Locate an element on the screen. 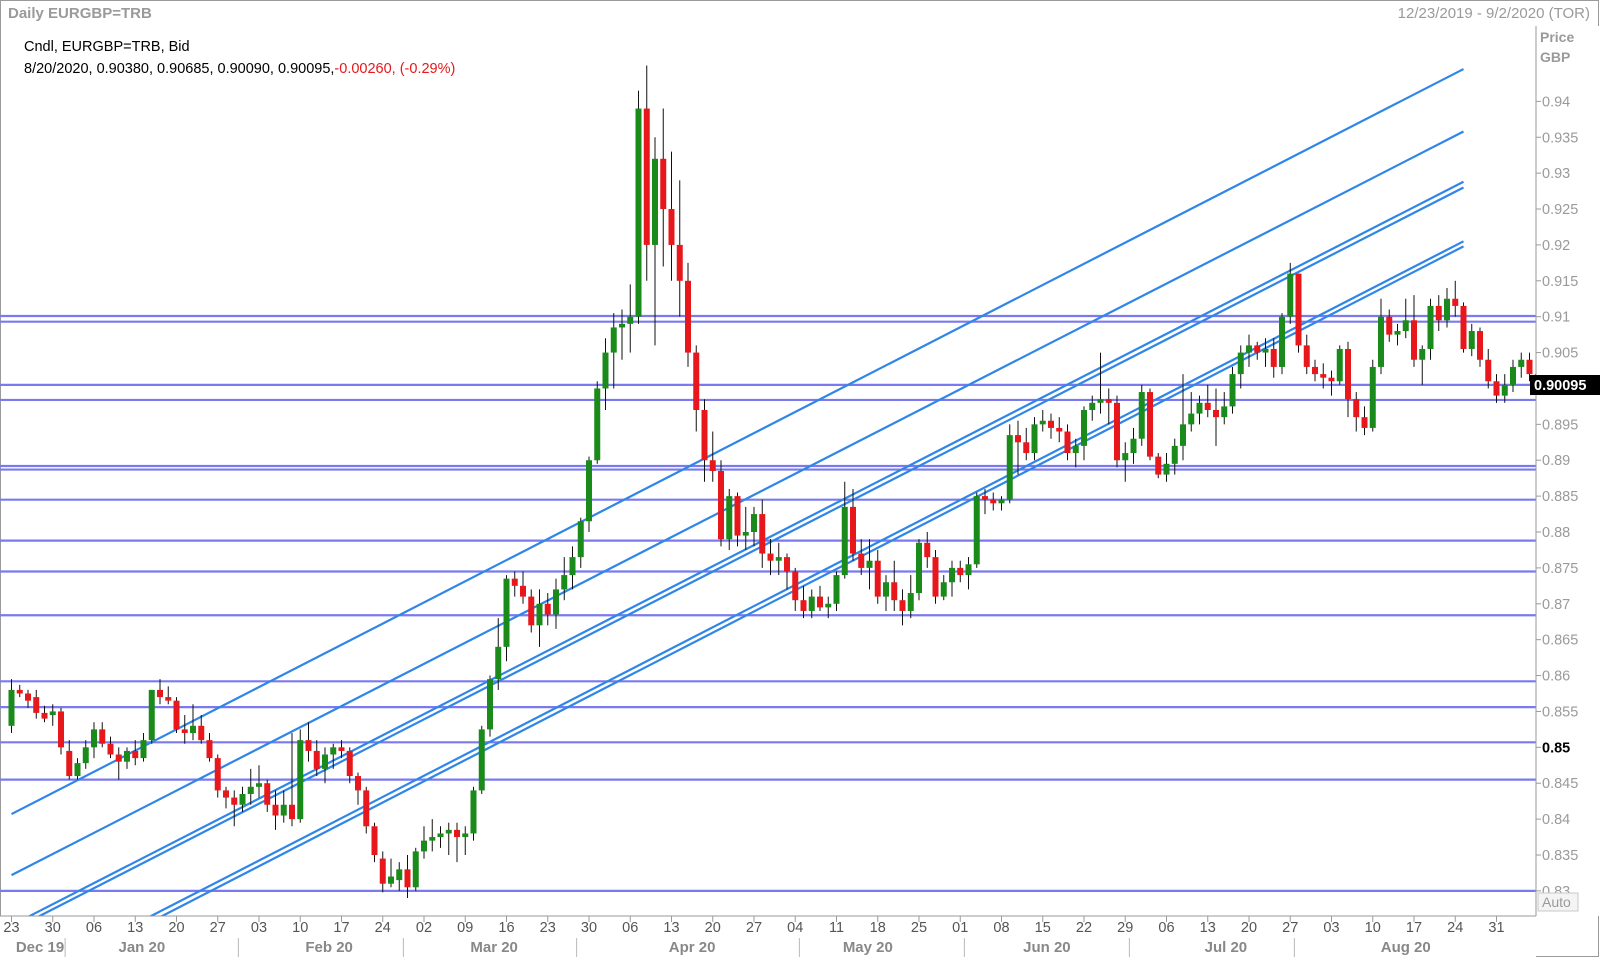 The width and height of the screenshot is (1600, 958). auto-scale-button: Auto is located at coordinates (1558, 902).